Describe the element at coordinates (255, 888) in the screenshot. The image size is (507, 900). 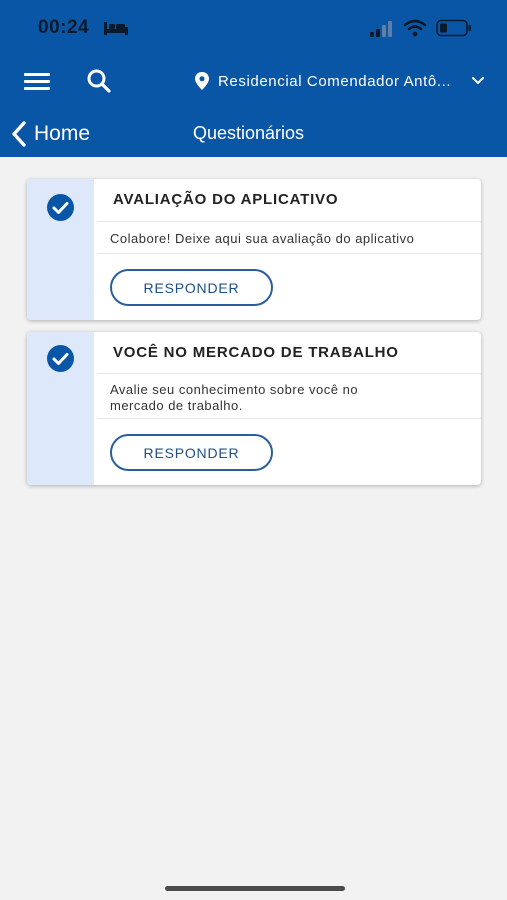
I see `home-indicator` at that location.